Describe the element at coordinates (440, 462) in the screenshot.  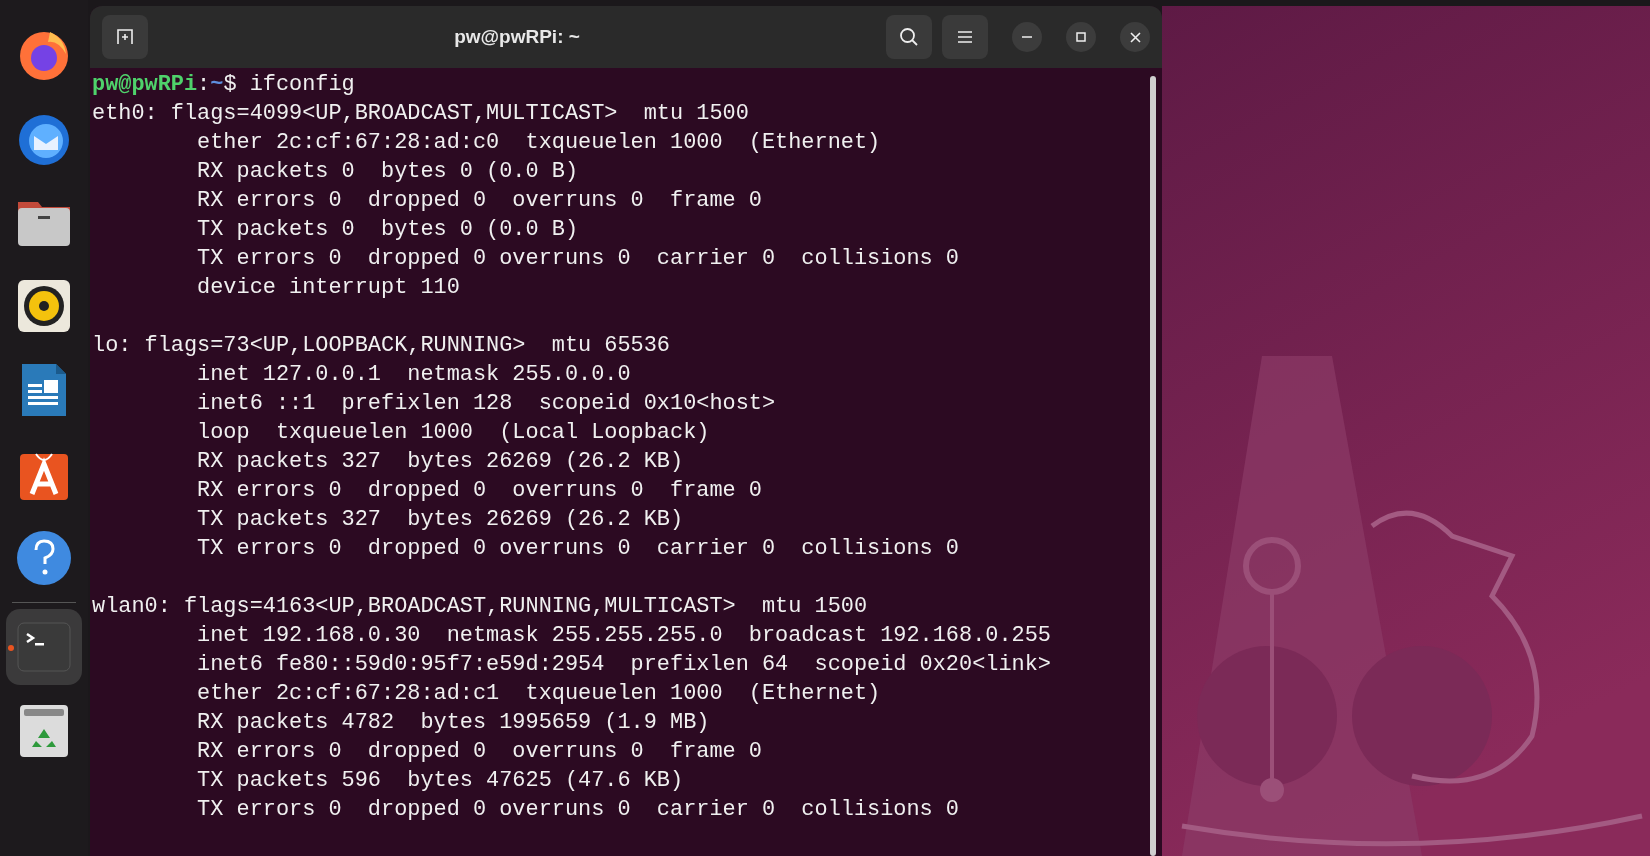
I see `terminal-output-line: RX packets 327 bytes 26269 (26.2 KB)` at that location.